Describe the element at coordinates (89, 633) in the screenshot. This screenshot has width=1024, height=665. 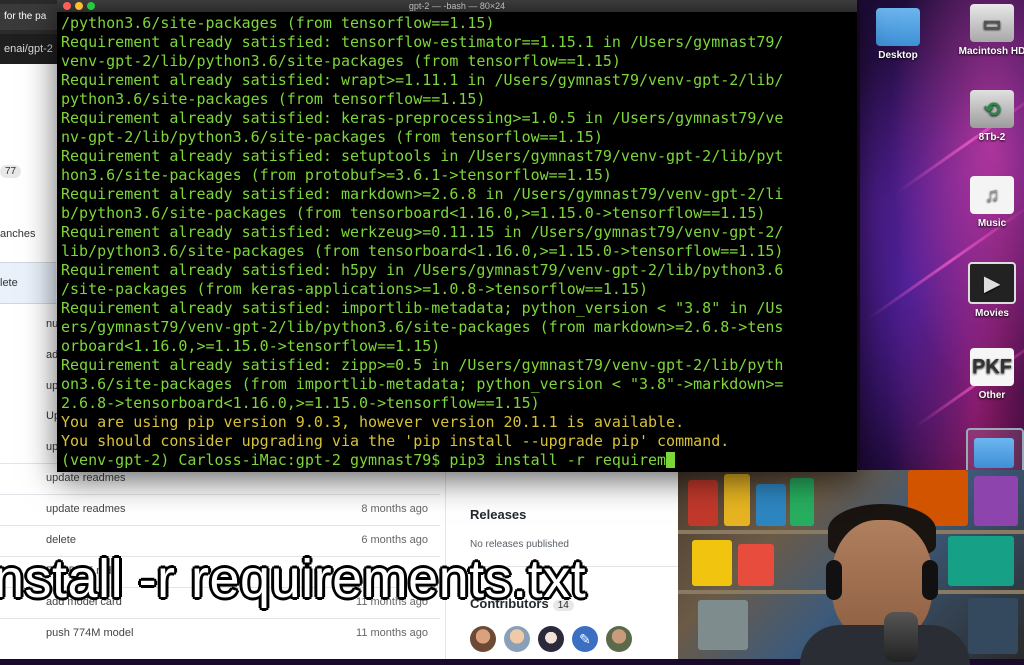
I see `commit-message: push 774M model` at that location.